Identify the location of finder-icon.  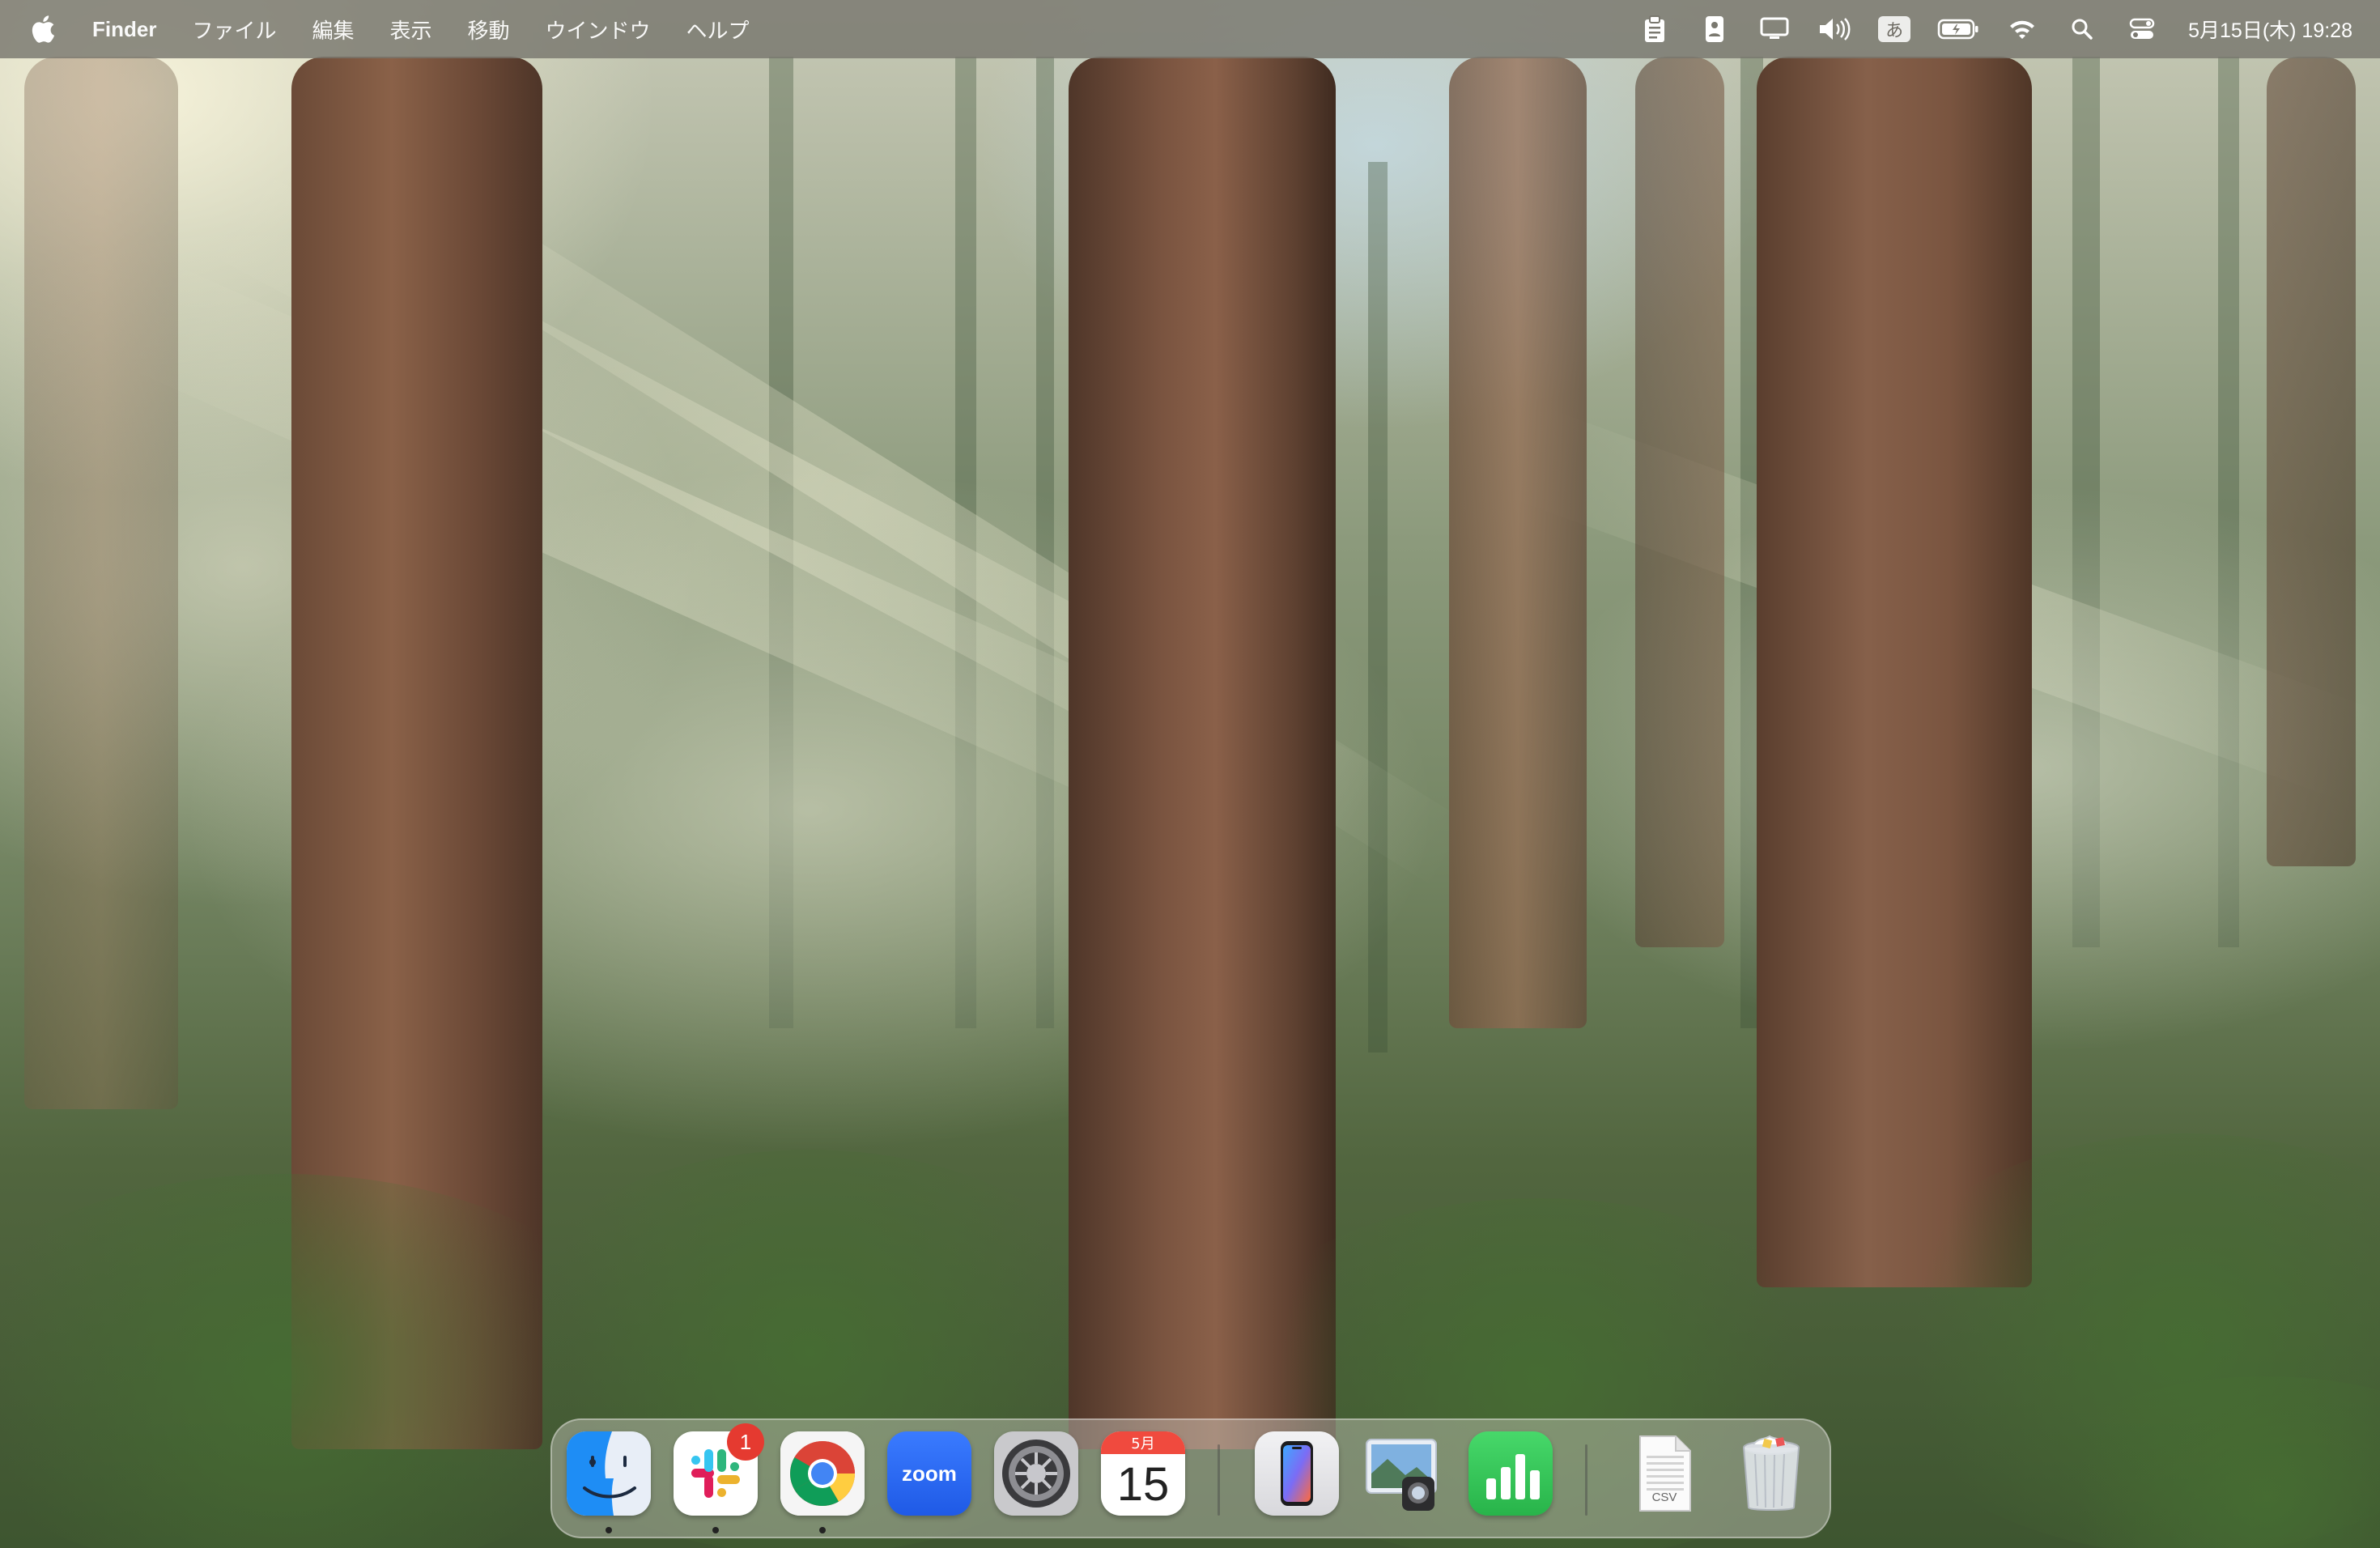
(609, 1473).